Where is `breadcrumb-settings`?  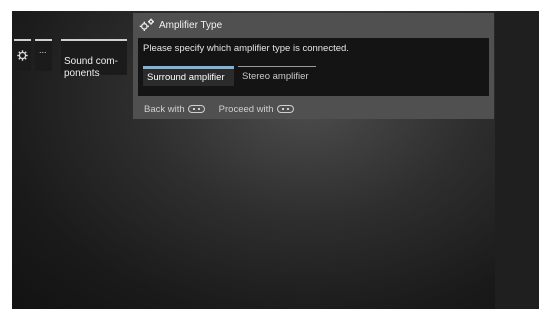 breadcrumb-settings is located at coordinates (22, 55).